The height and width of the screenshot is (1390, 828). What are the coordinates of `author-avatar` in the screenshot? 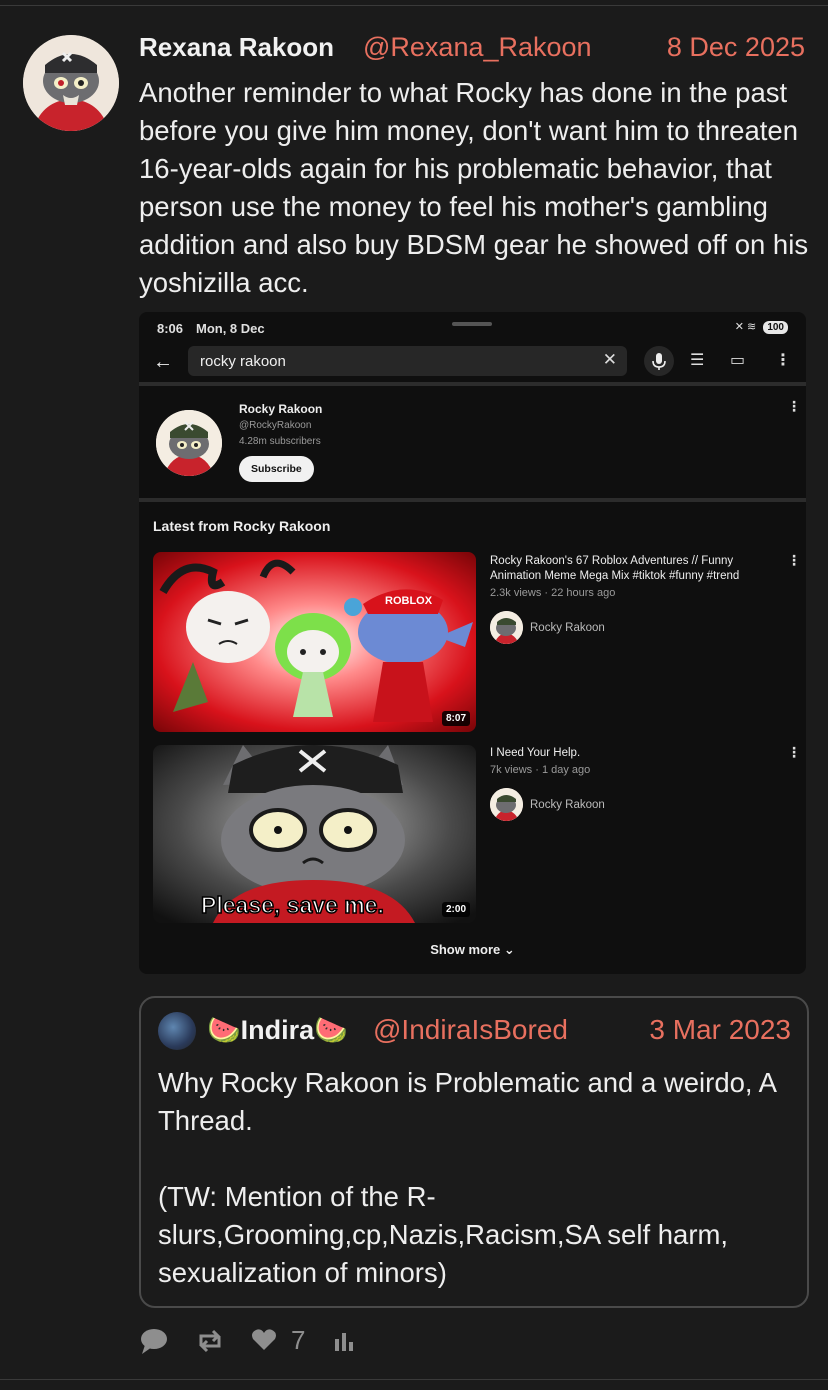 It's located at (71, 83).